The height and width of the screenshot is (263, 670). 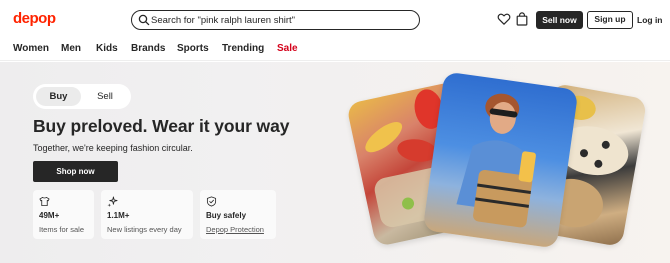 What do you see at coordinates (282, 20) in the screenshot?
I see `search-input` at bounding box center [282, 20].